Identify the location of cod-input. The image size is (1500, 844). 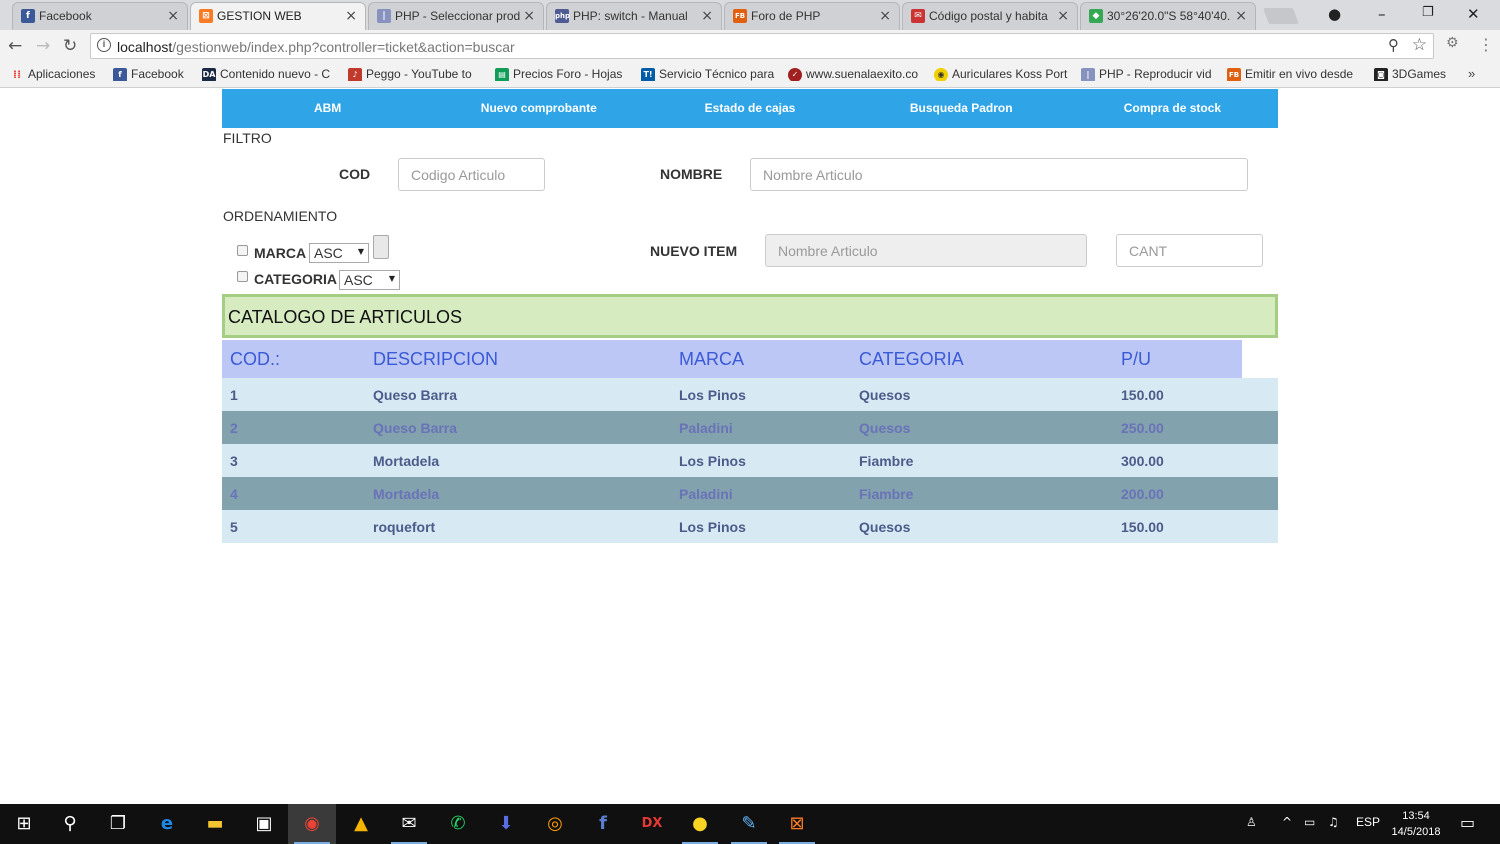
(471, 174).